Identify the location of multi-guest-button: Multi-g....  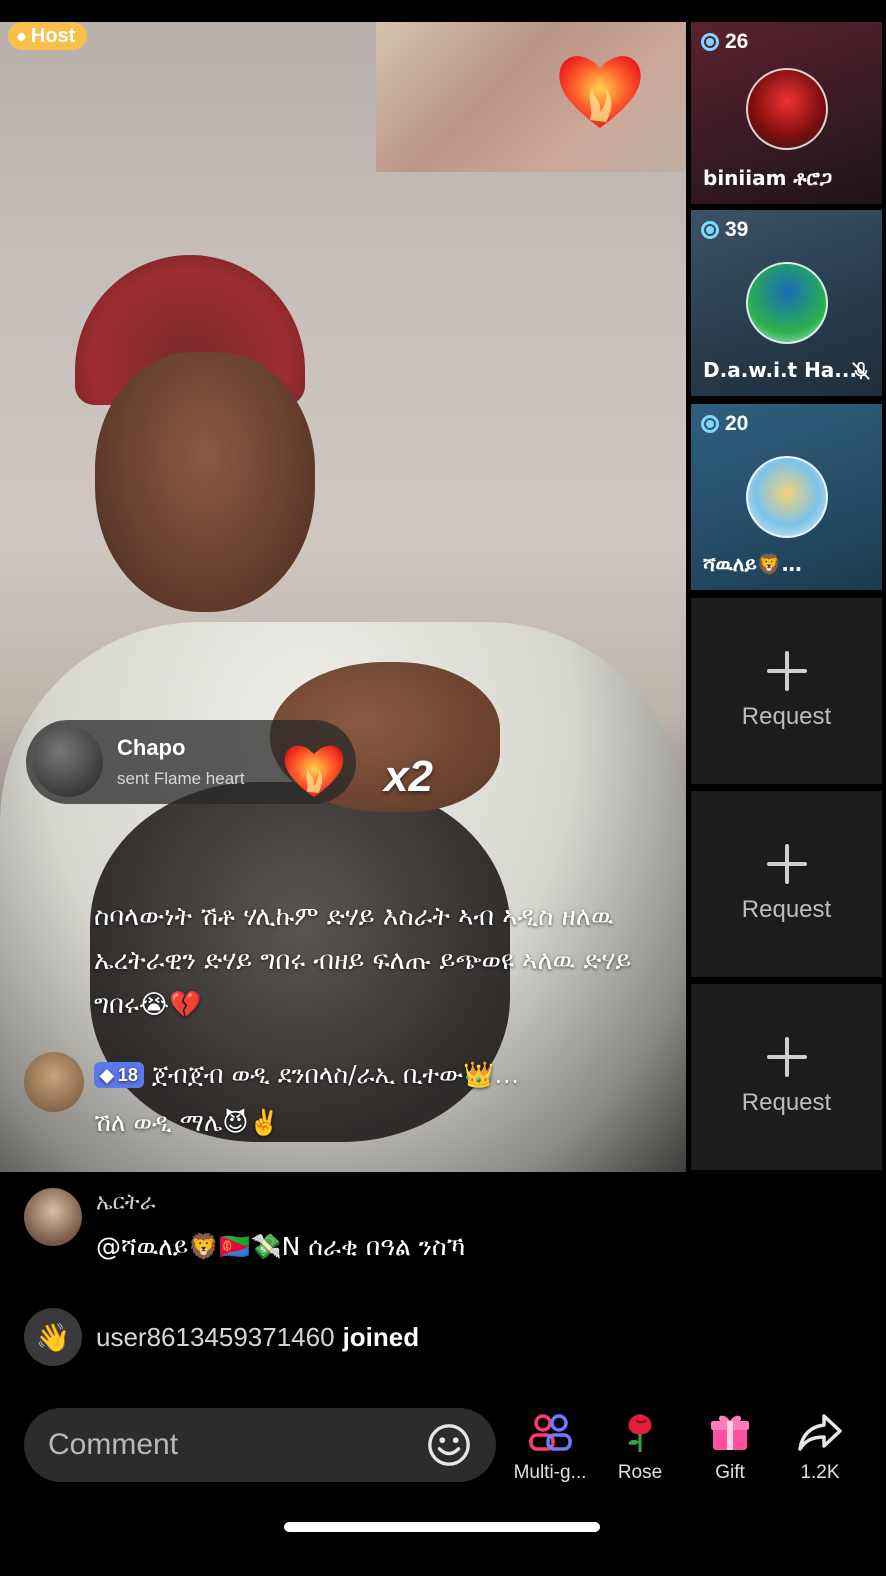
(550, 1446).